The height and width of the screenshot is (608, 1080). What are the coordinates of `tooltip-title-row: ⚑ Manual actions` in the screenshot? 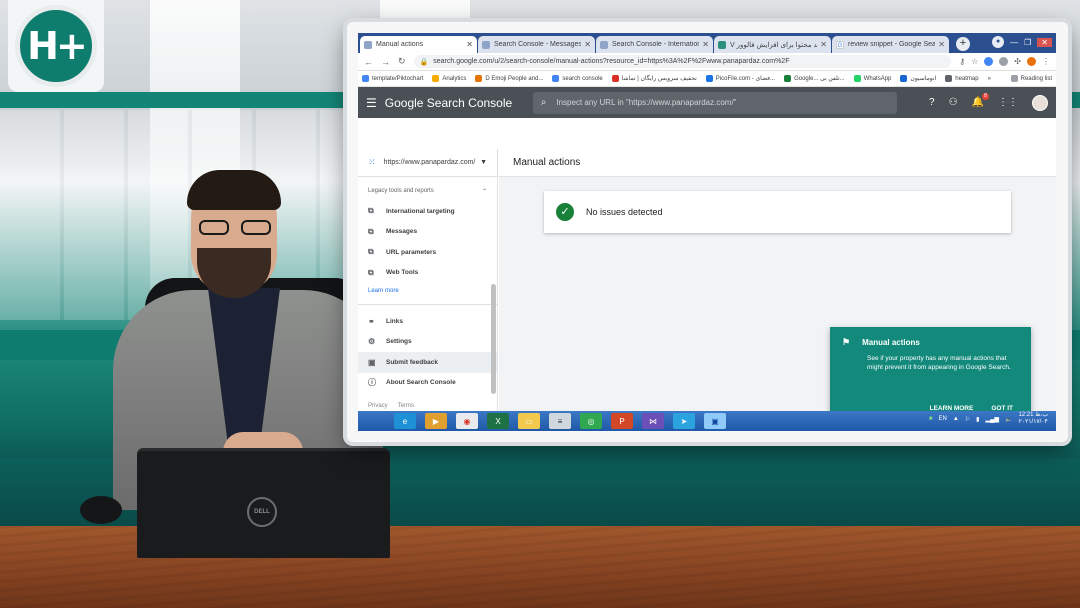 It's located at (930, 342).